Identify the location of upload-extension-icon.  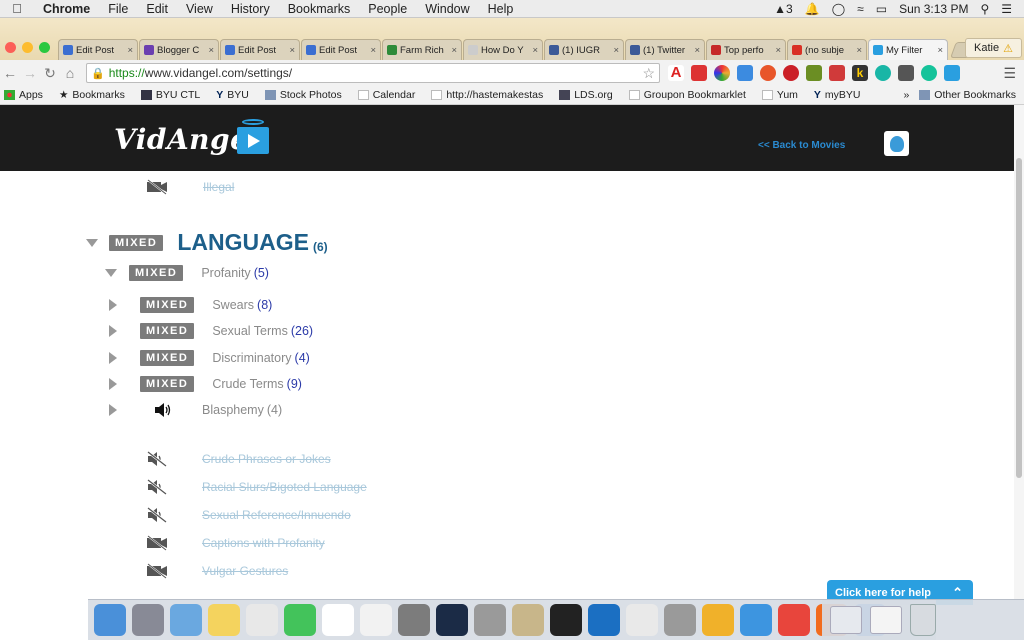
(745, 73).